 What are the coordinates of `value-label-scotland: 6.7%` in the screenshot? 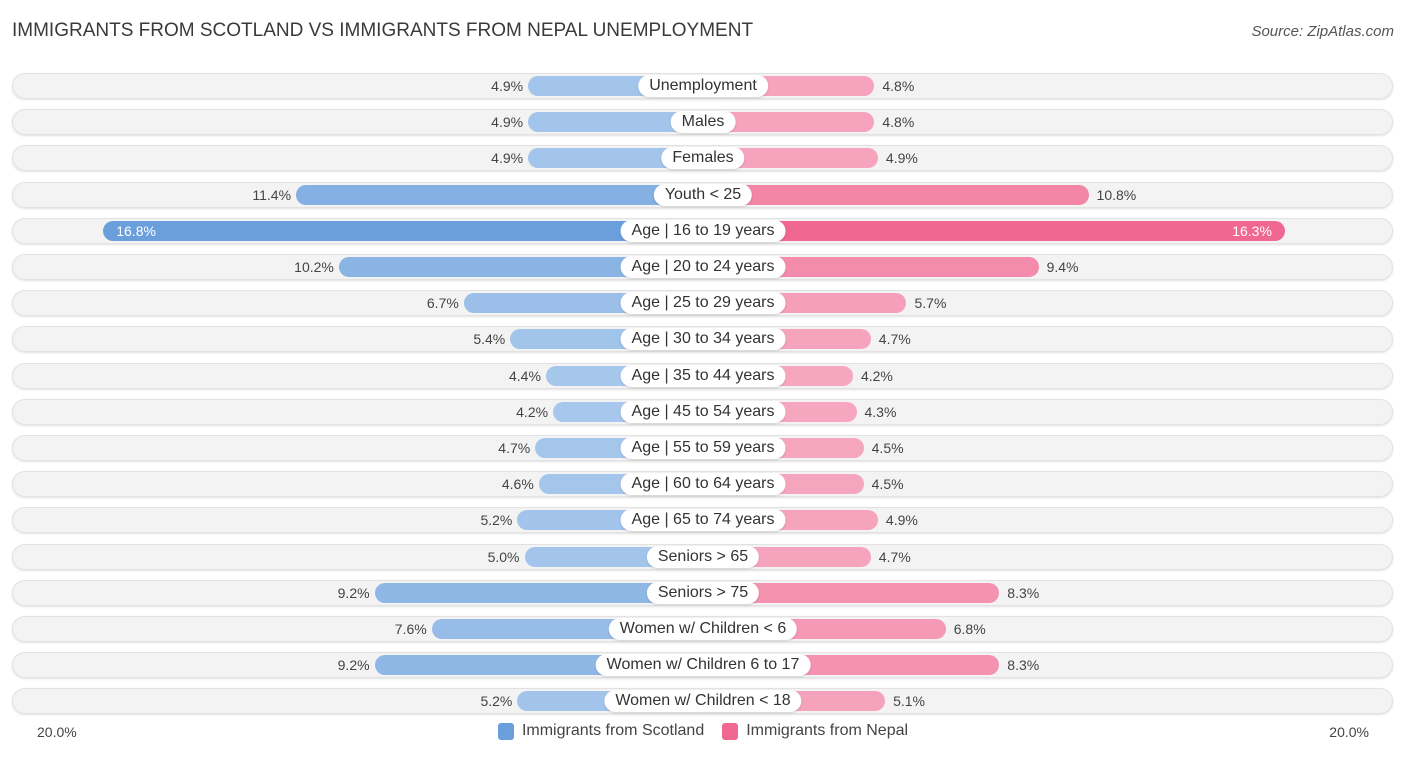 It's located at (442, 303).